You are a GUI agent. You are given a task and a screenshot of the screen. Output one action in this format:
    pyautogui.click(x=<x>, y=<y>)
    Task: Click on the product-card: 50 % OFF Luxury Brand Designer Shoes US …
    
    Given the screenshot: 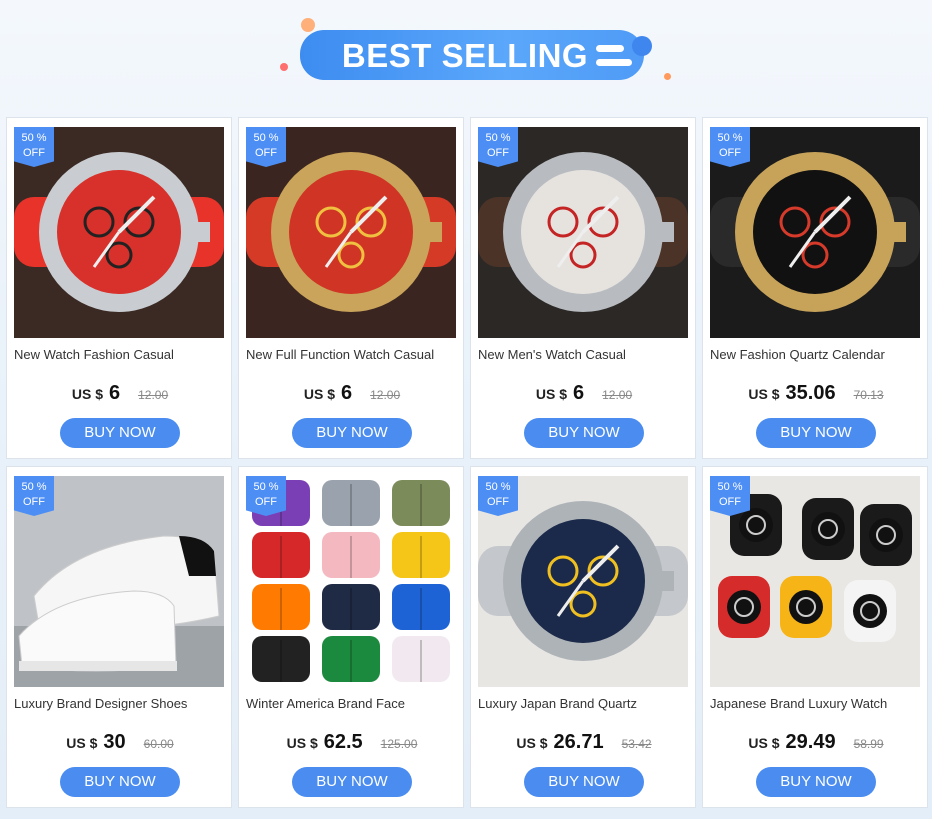 What is the action you would take?
    pyautogui.click(x=119, y=637)
    